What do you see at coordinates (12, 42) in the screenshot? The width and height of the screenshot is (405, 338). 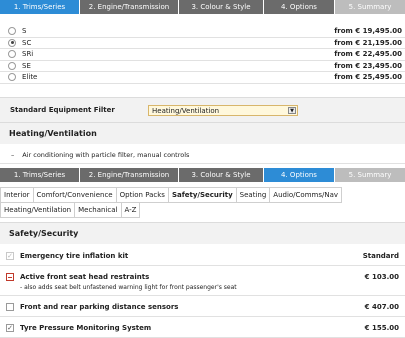 I see `radio-selected-icon` at bounding box center [12, 42].